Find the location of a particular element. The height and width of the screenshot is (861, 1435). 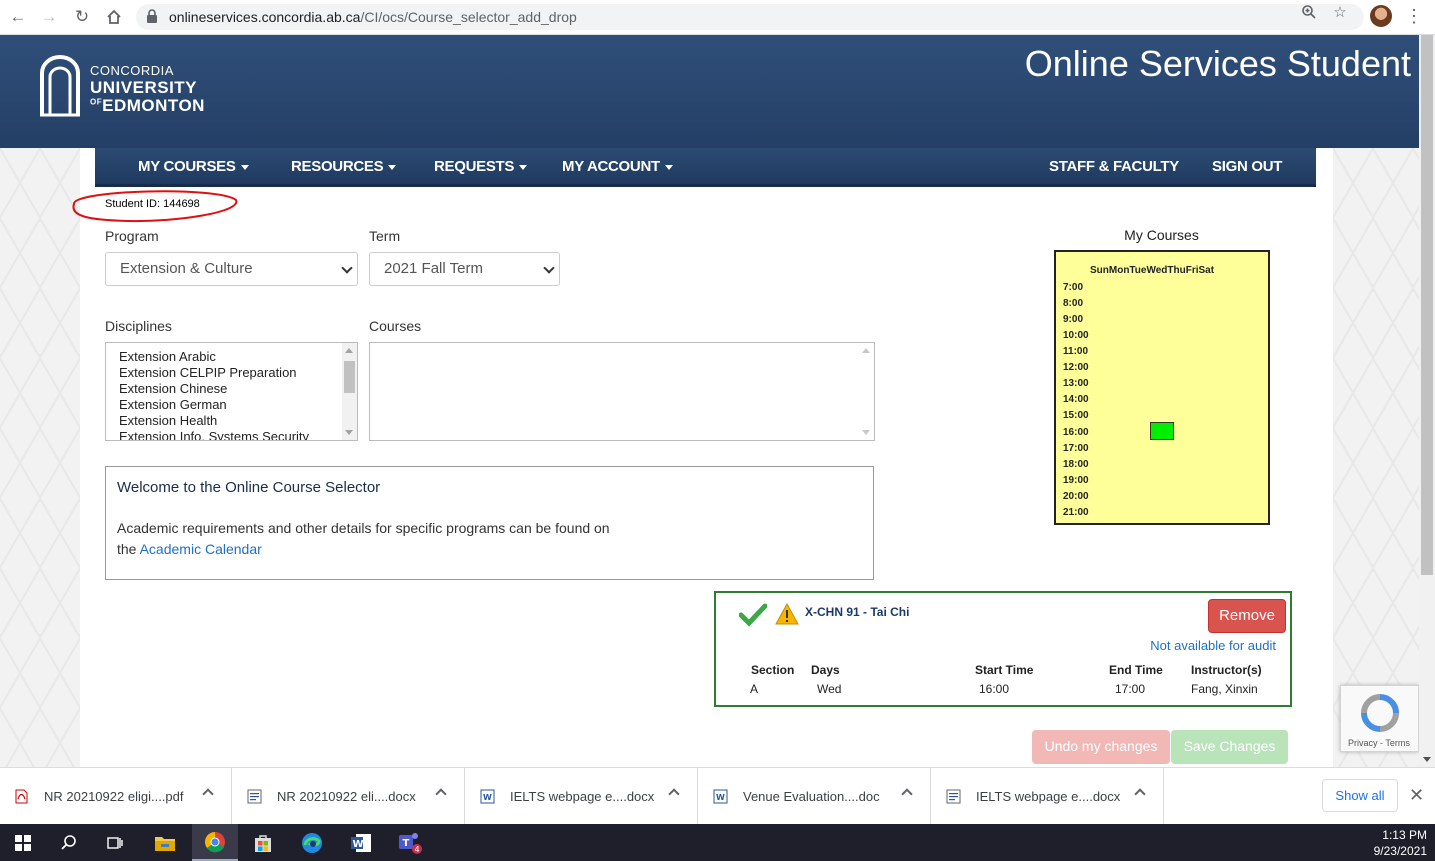

zoom-icon is located at coordinates (1309, 13).